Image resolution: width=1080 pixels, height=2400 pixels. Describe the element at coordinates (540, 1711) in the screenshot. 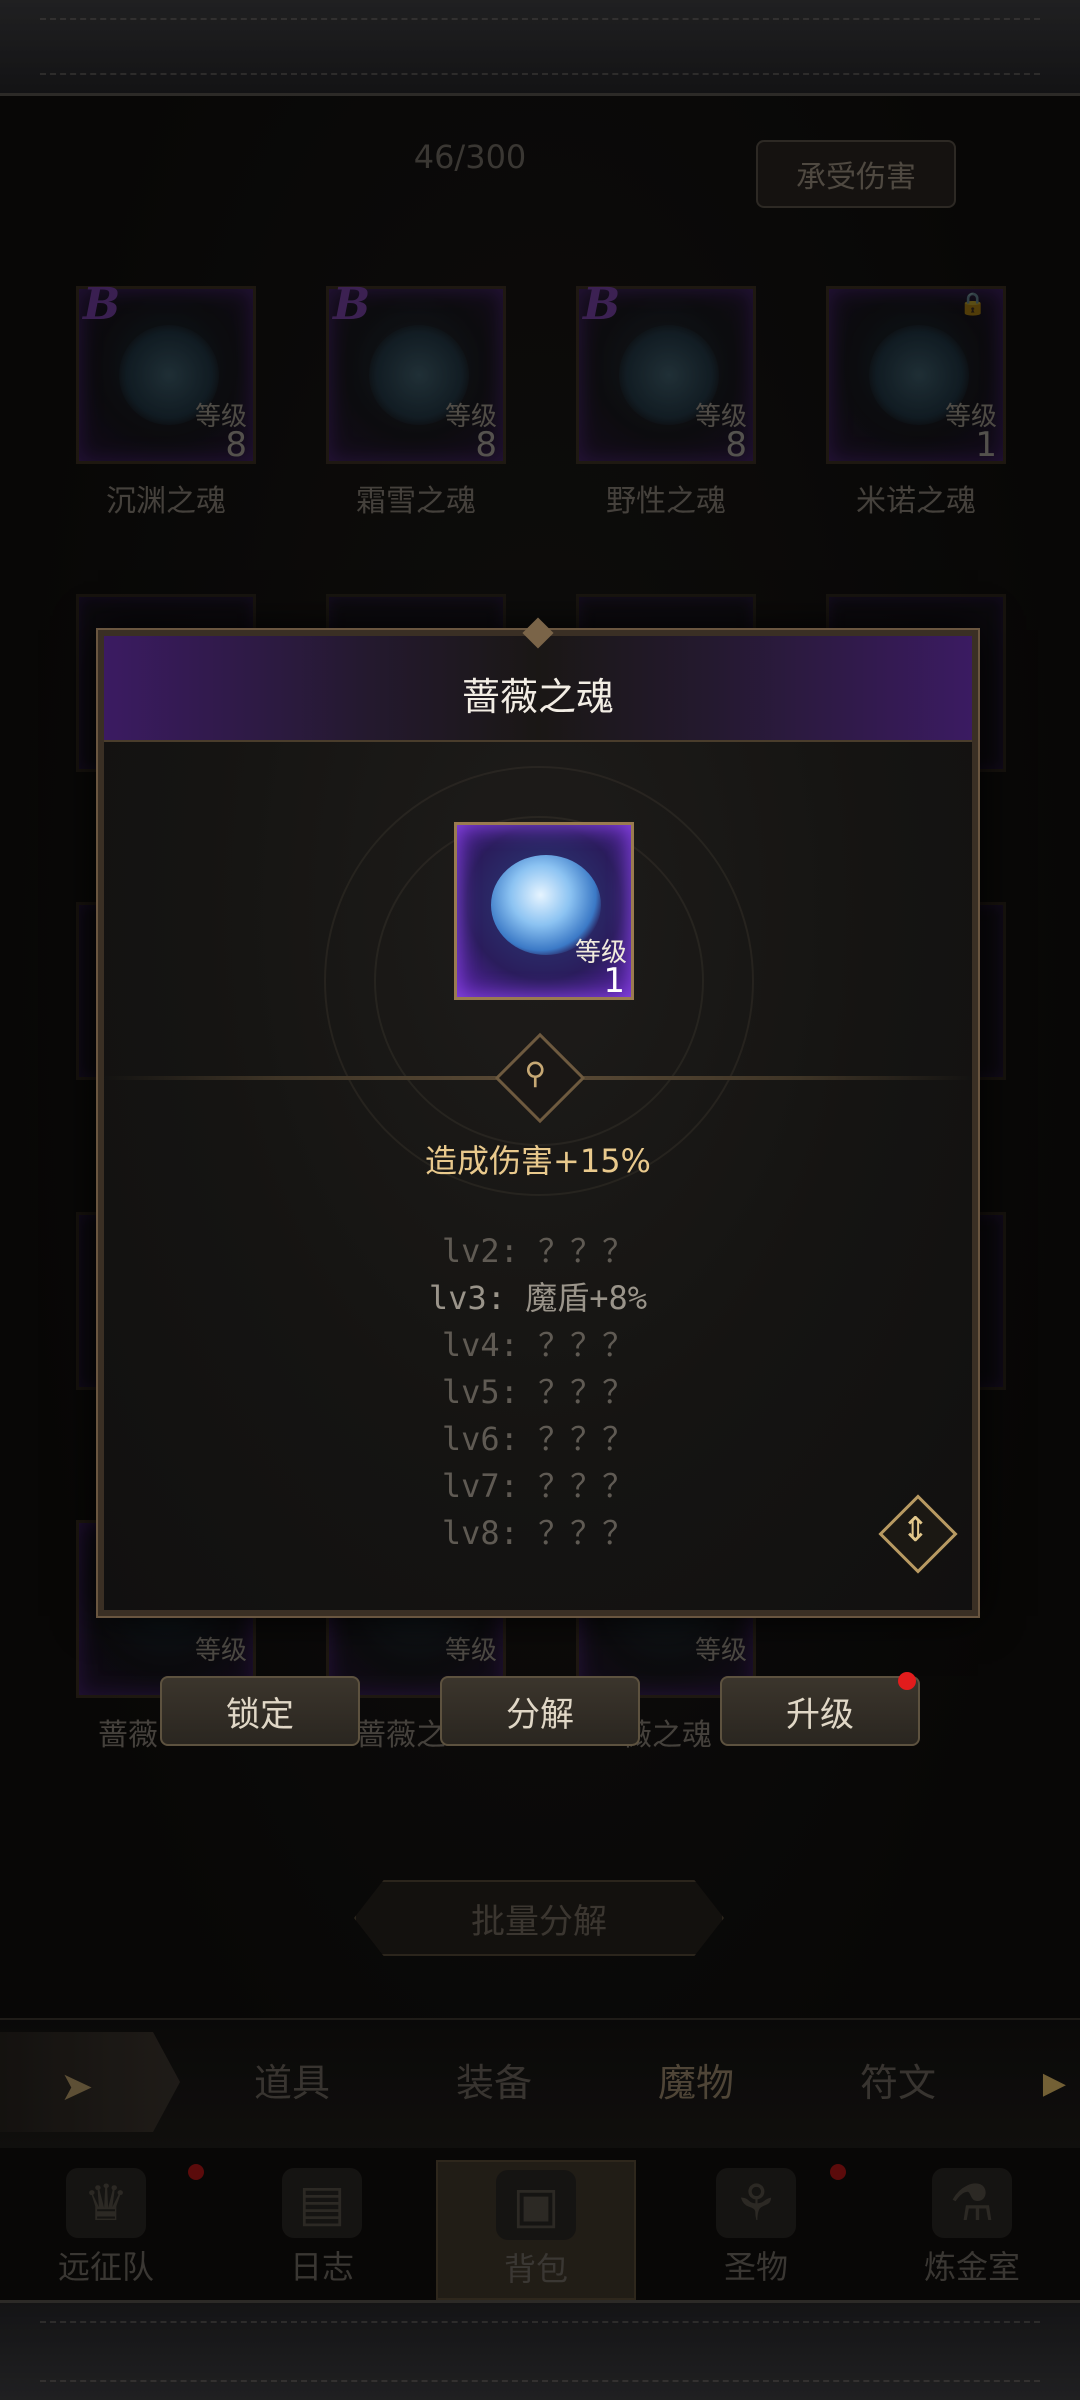

I see `decompose-button: 分解` at that location.